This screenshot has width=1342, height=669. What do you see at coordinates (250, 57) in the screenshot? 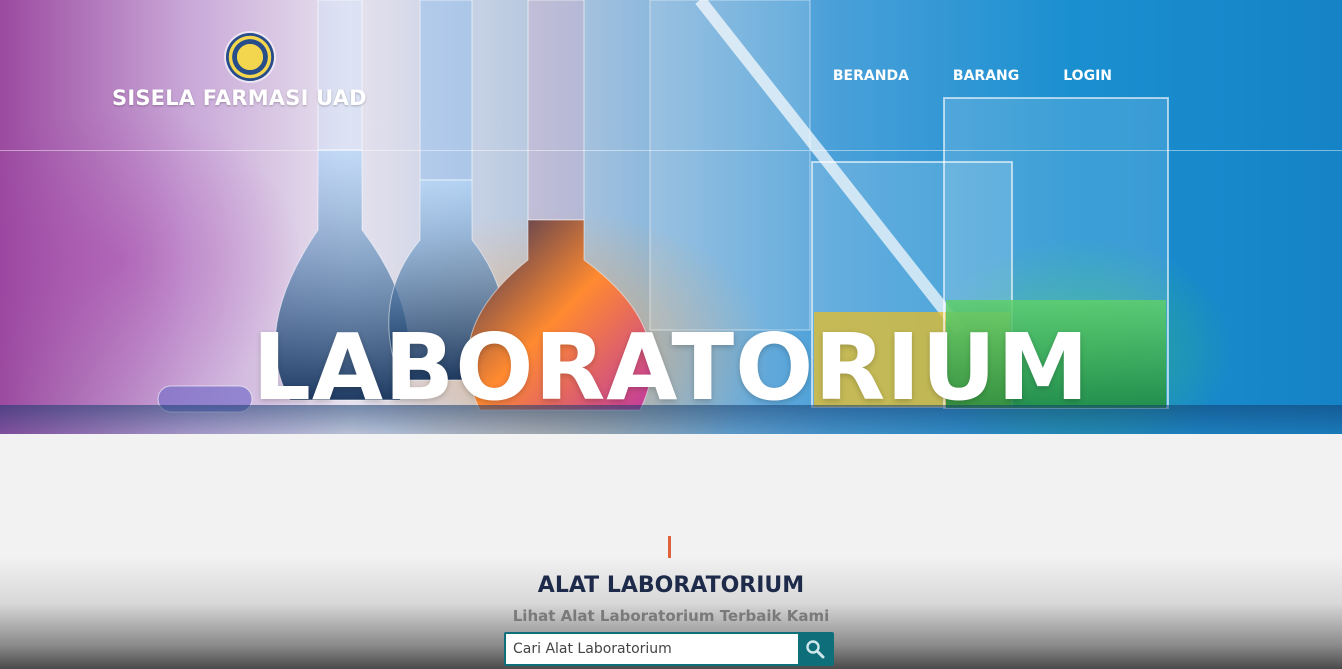
I see `university-seal-logo` at bounding box center [250, 57].